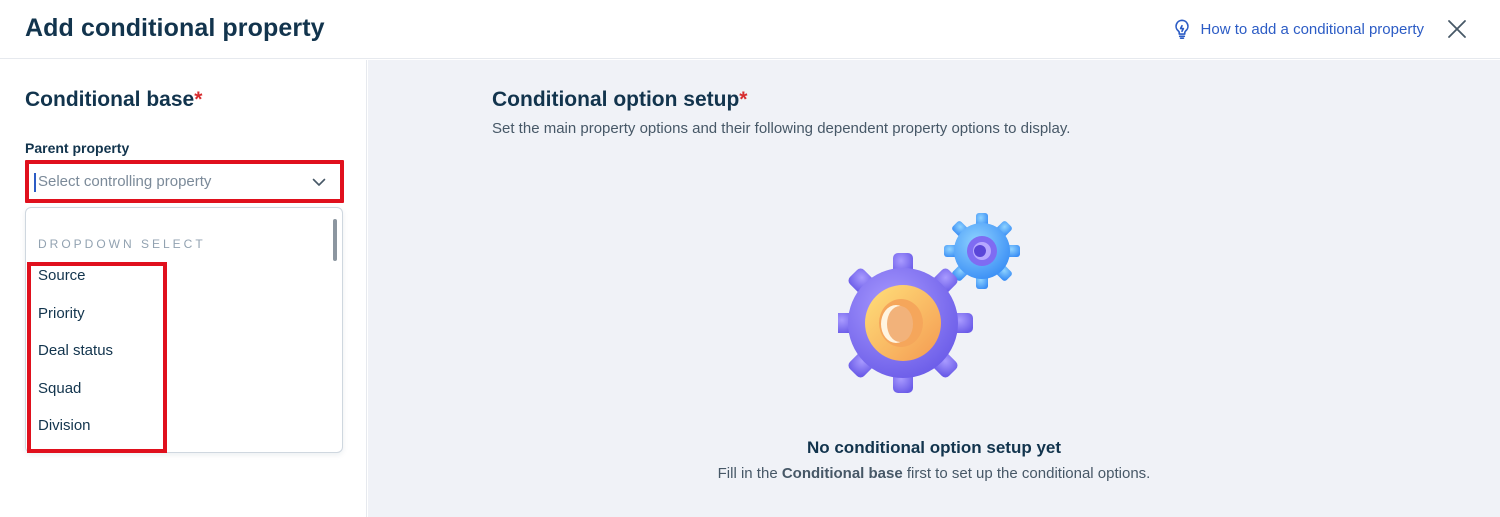 This screenshot has height=517, width=1500. I want to click on dropdown-option-source: Source, so click(62, 275).